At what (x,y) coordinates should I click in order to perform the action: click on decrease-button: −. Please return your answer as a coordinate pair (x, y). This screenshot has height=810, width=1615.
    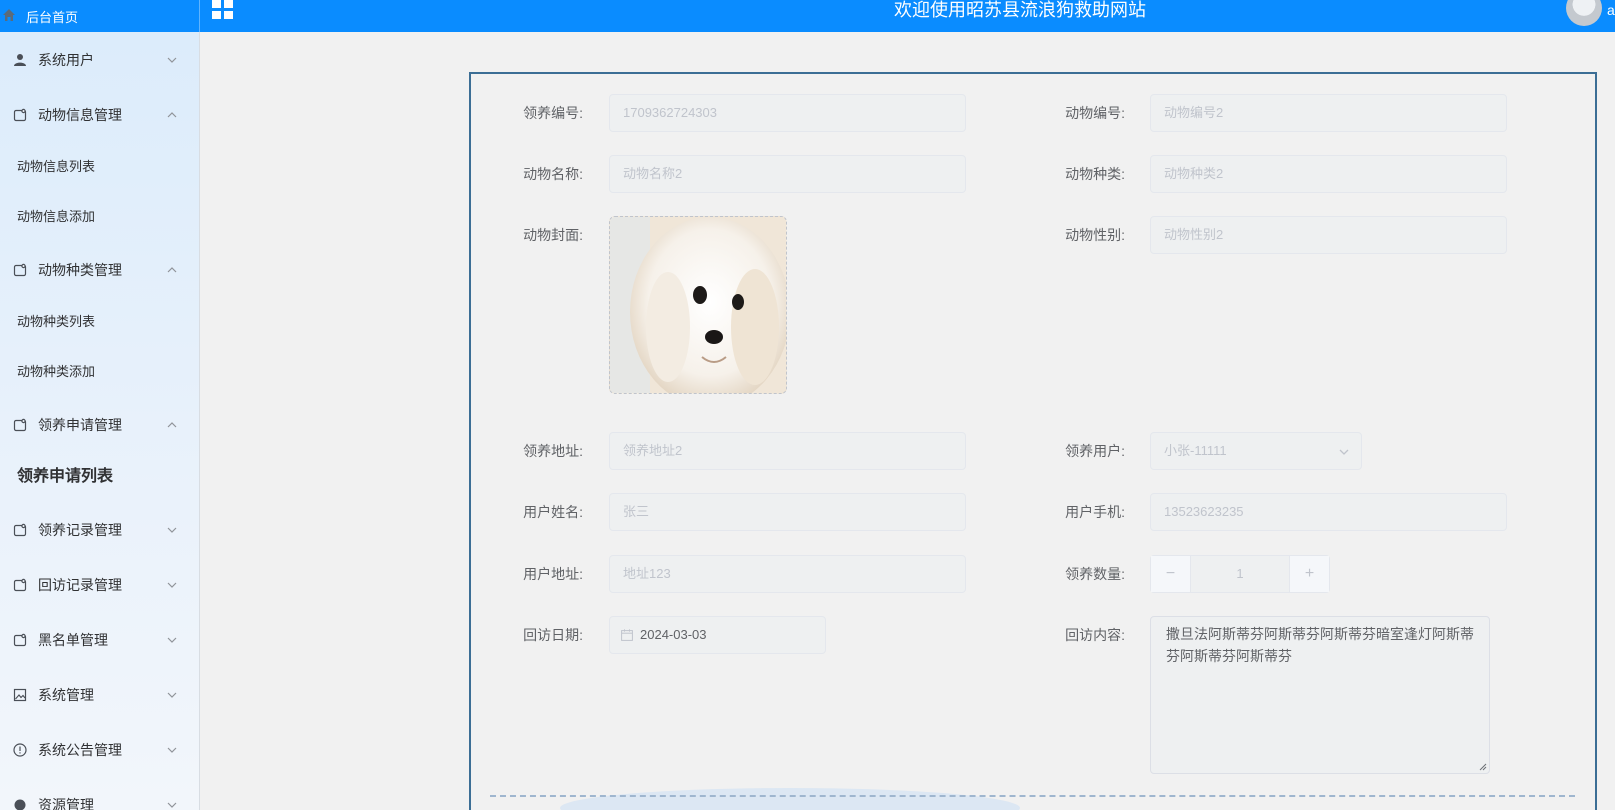
    Looking at the image, I should click on (1171, 574).